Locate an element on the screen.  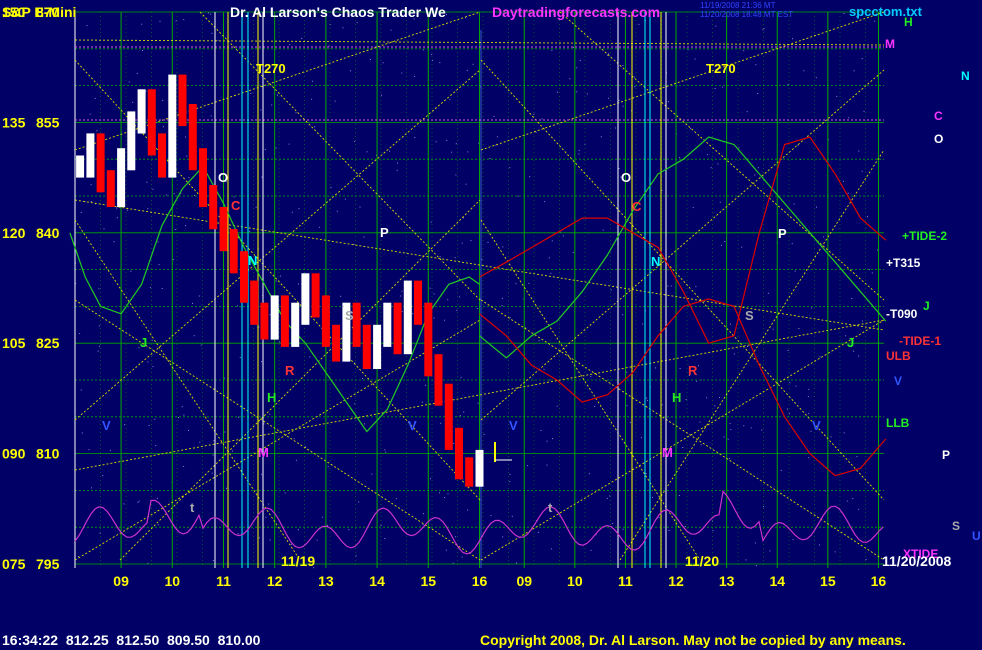
level-label: N is located at coordinates (965, 76).